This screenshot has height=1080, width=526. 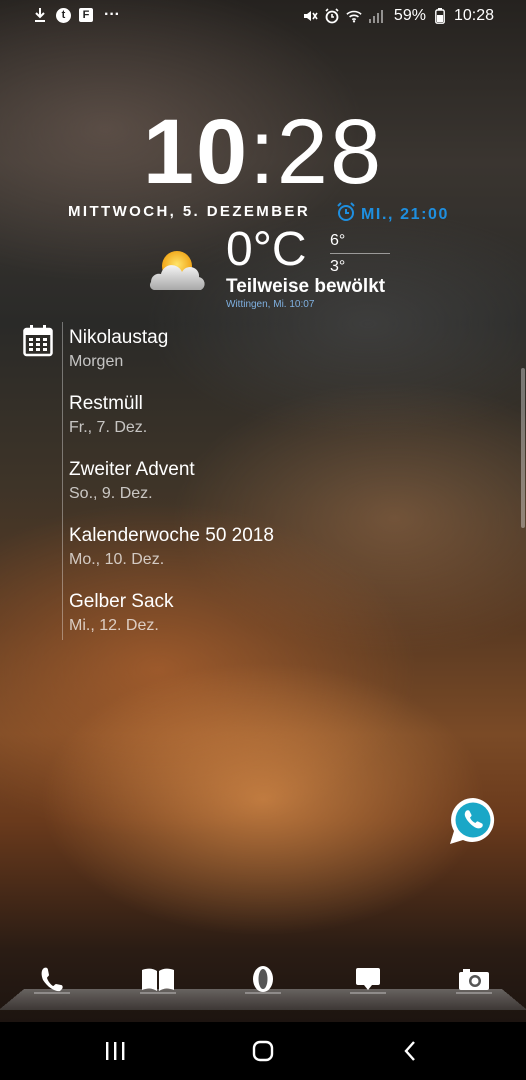 I want to click on event-title: Nikolaustag, so click(x=119, y=337).